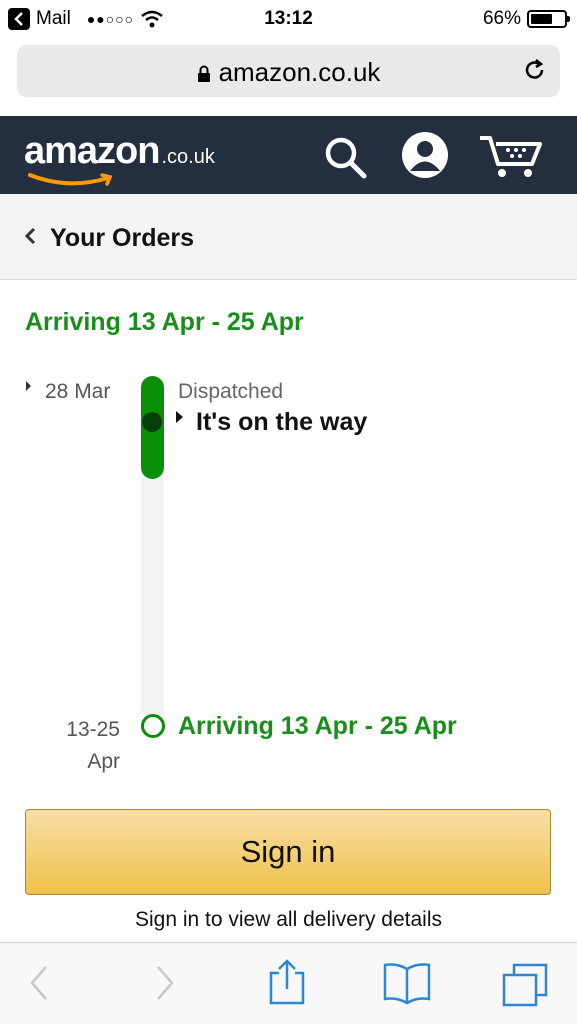 The height and width of the screenshot is (1024, 577). Describe the element at coordinates (288, 237) in the screenshot. I see `your-orders-link: Your Orders` at that location.